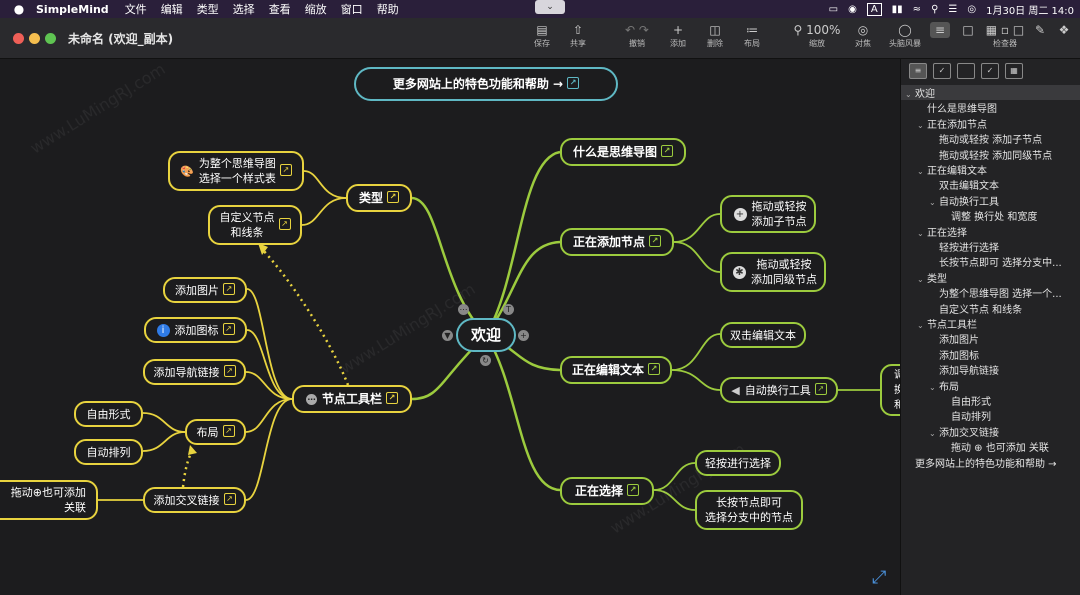  I want to click on share-button: ⇧ 共享, so click(578, 35).